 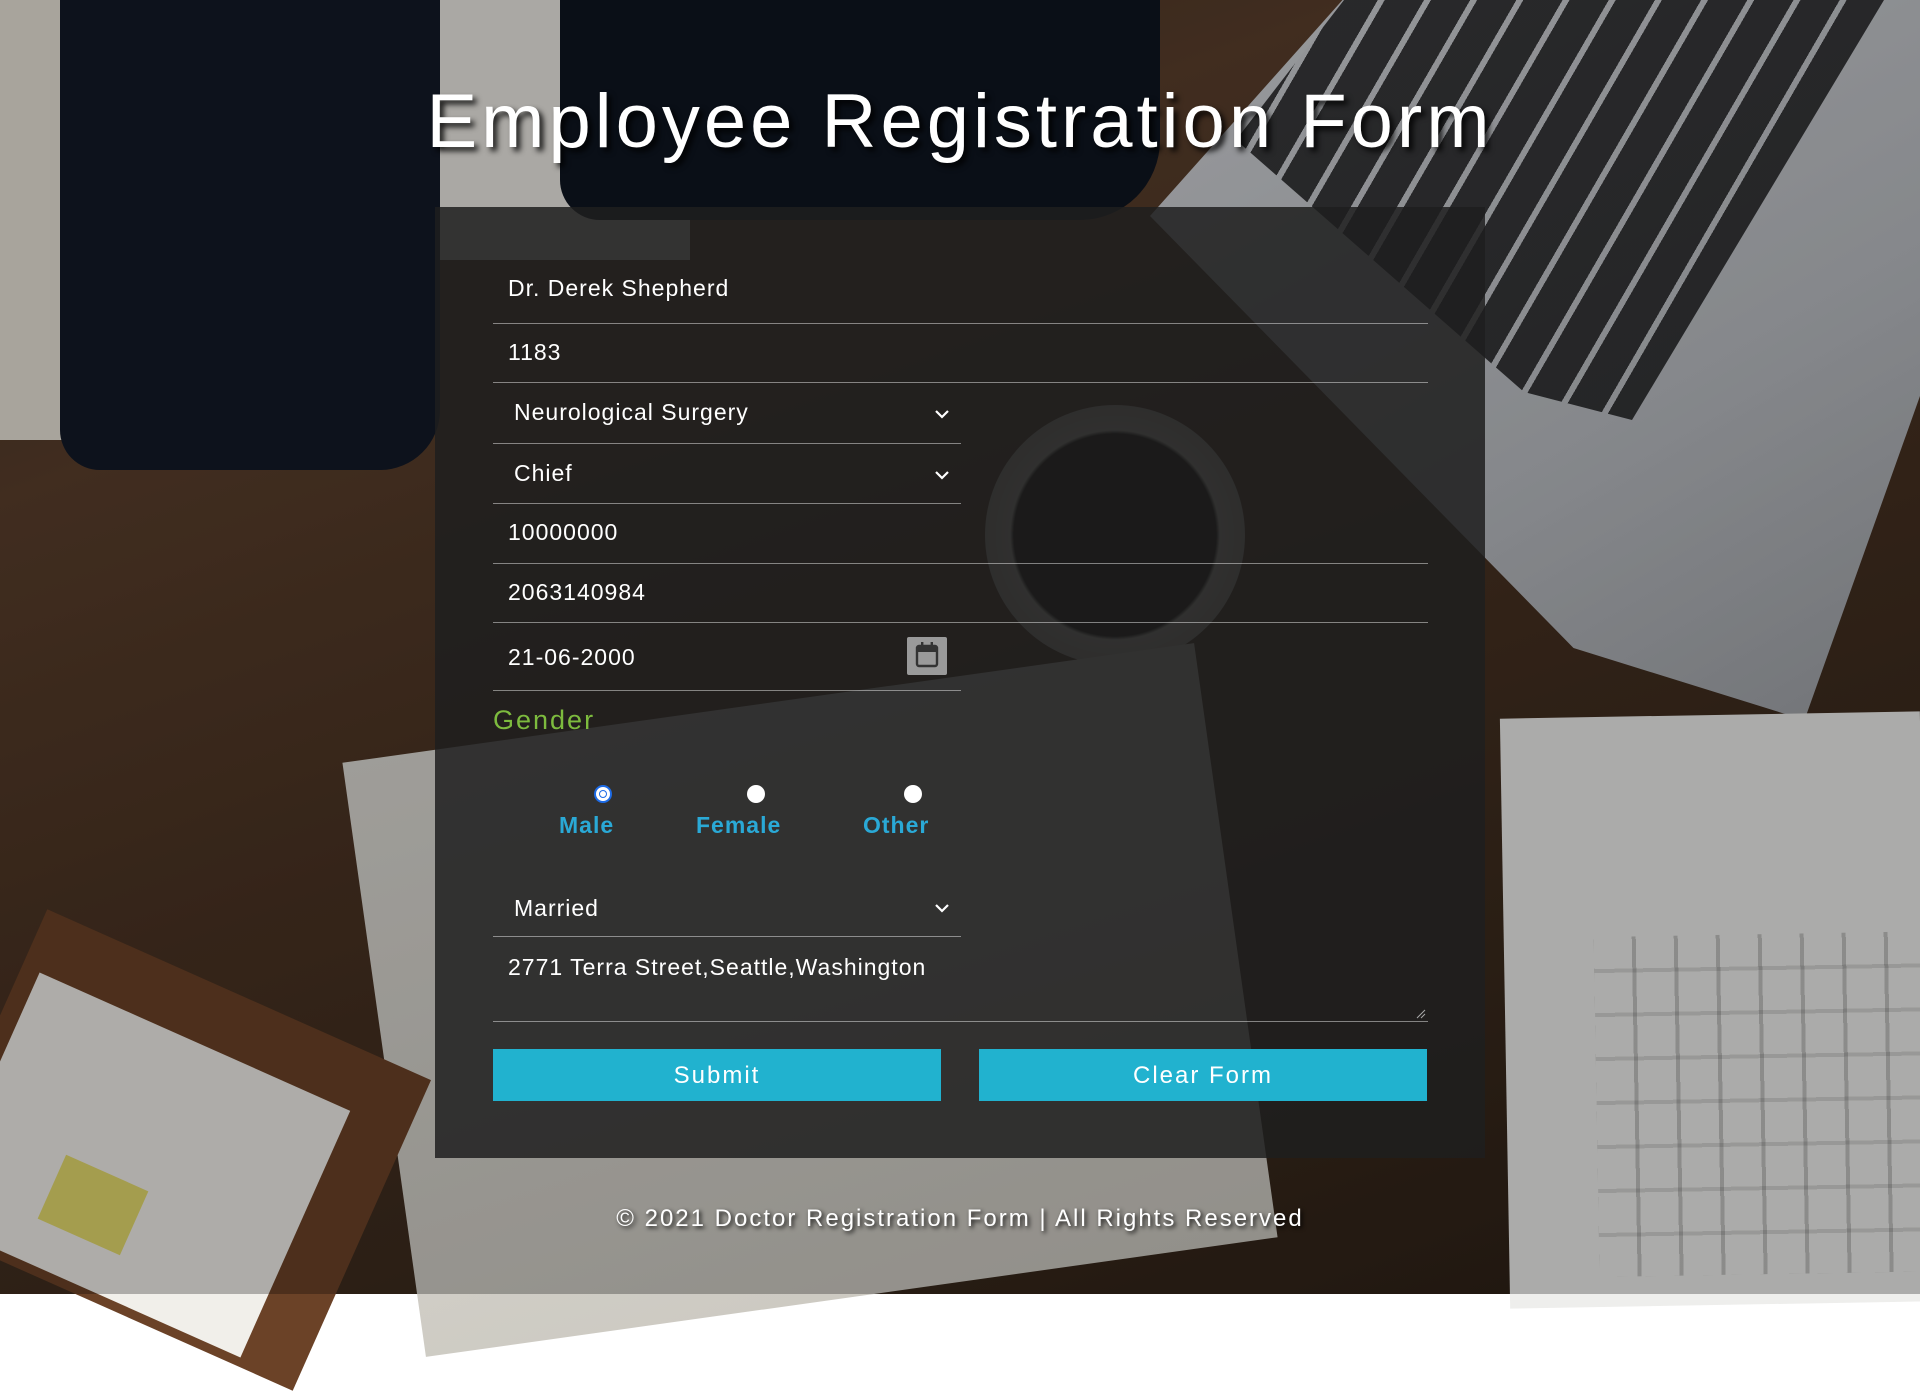 What do you see at coordinates (727, 906) in the screenshot?
I see `marital-status-select: Married` at bounding box center [727, 906].